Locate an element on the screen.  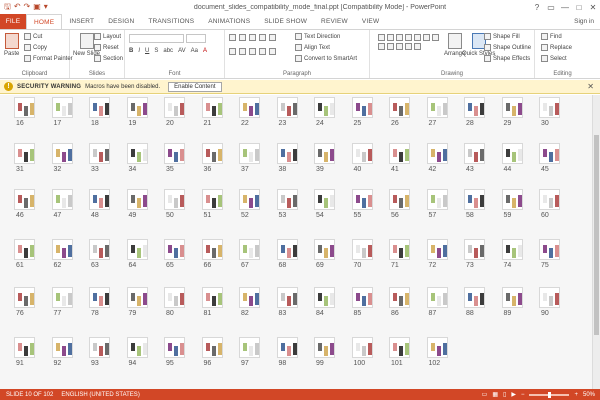
start-slideshow-icon: ▣ is located at coordinates (37, 7).